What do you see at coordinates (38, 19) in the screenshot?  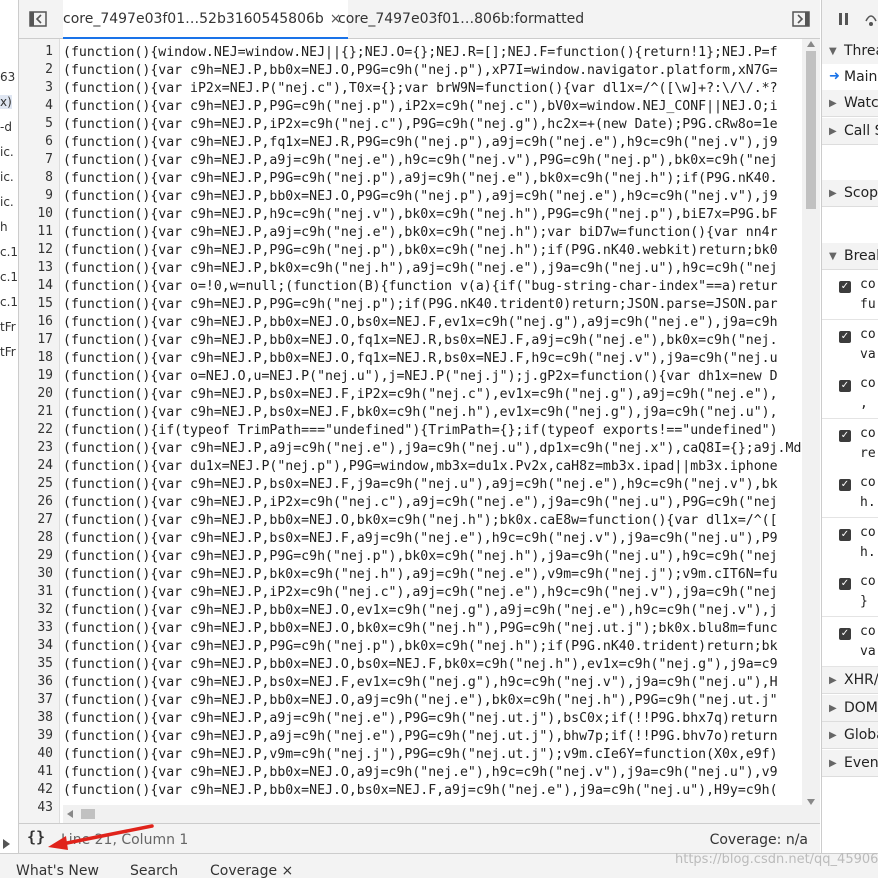 I see `toggle-navigator-button` at bounding box center [38, 19].